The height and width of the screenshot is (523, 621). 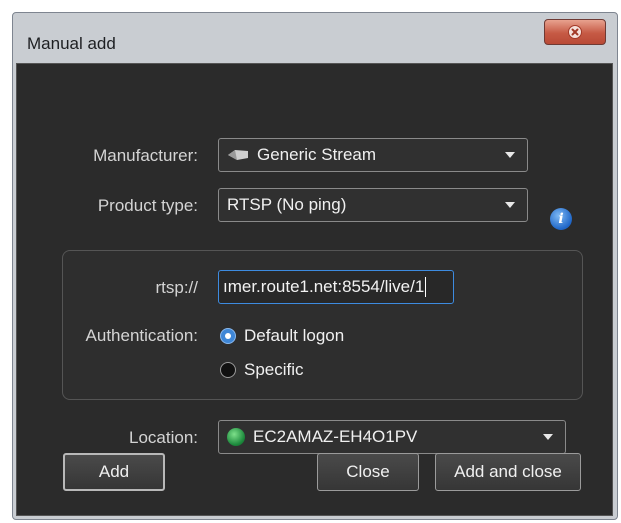 What do you see at coordinates (368, 472) in the screenshot?
I see `close-button: Close` at bounding box center [368, 472].